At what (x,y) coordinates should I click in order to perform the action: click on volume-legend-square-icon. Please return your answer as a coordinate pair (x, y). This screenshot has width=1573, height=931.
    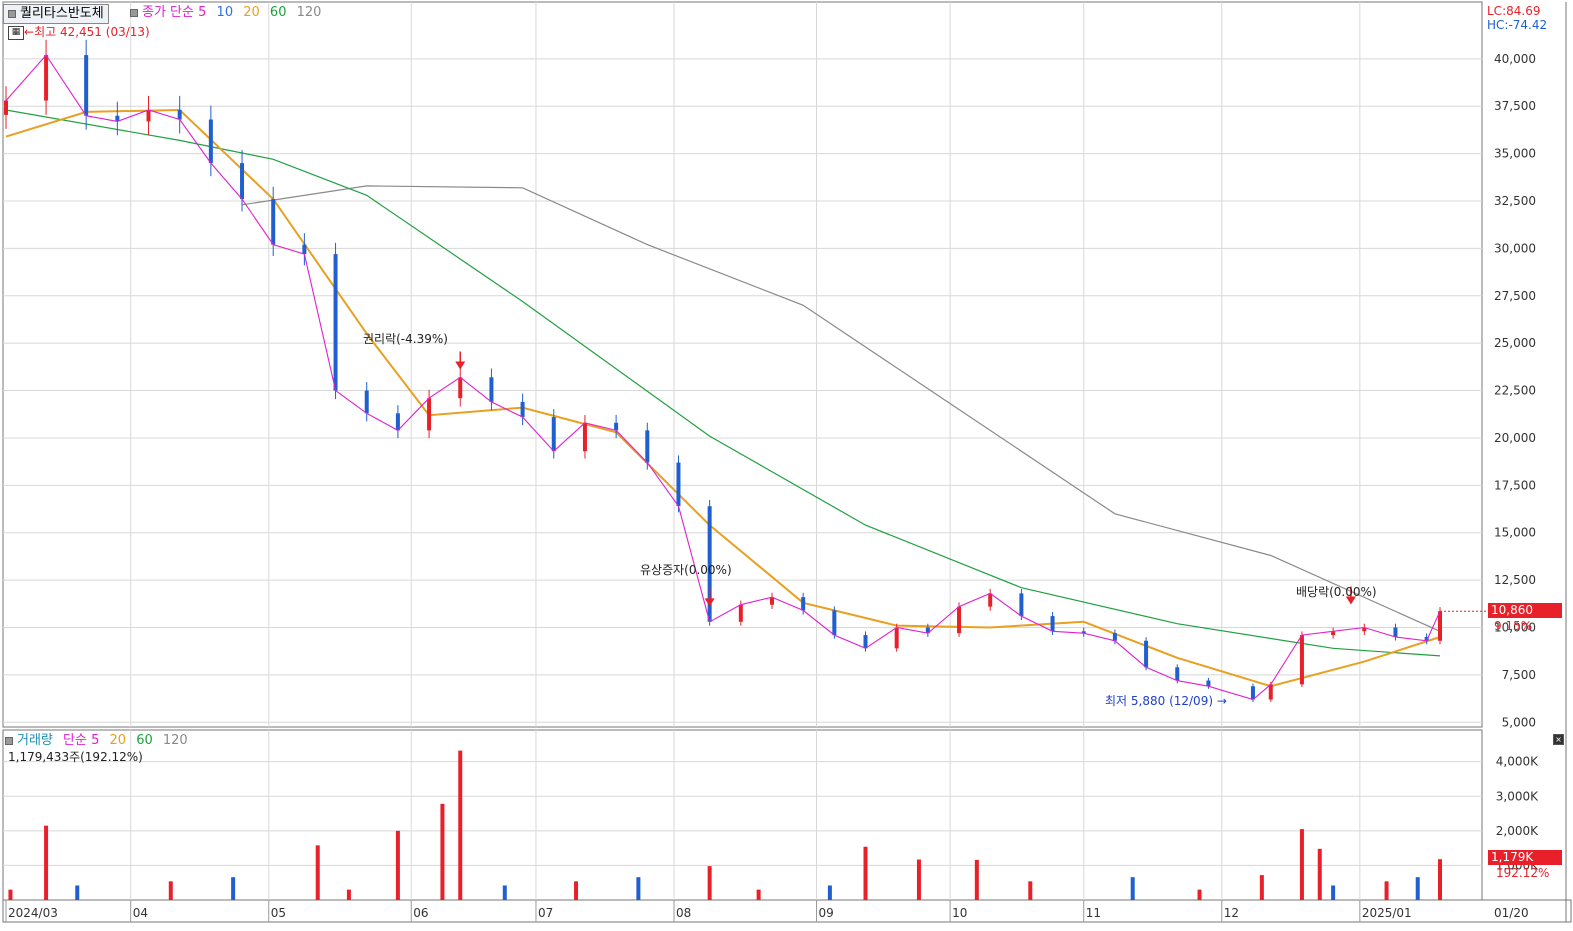
    Looking at the image, I should click on (9, 740).